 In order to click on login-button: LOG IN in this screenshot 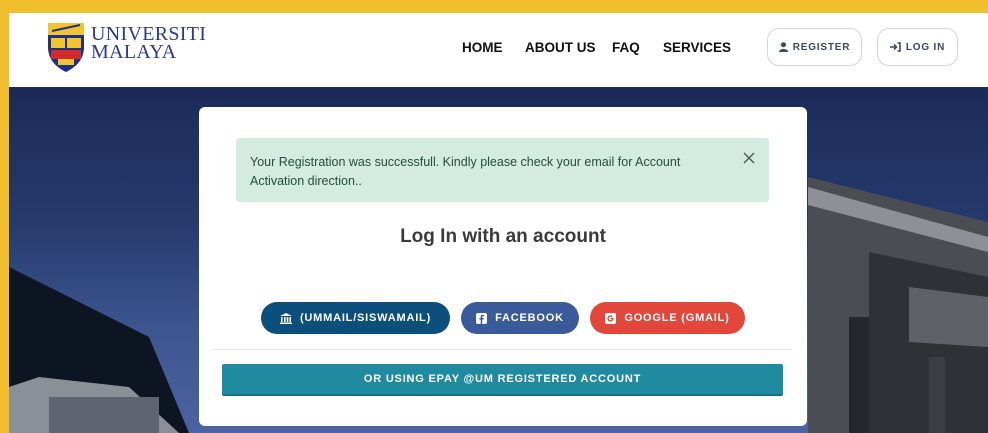, I will do `click(917, 47)`.